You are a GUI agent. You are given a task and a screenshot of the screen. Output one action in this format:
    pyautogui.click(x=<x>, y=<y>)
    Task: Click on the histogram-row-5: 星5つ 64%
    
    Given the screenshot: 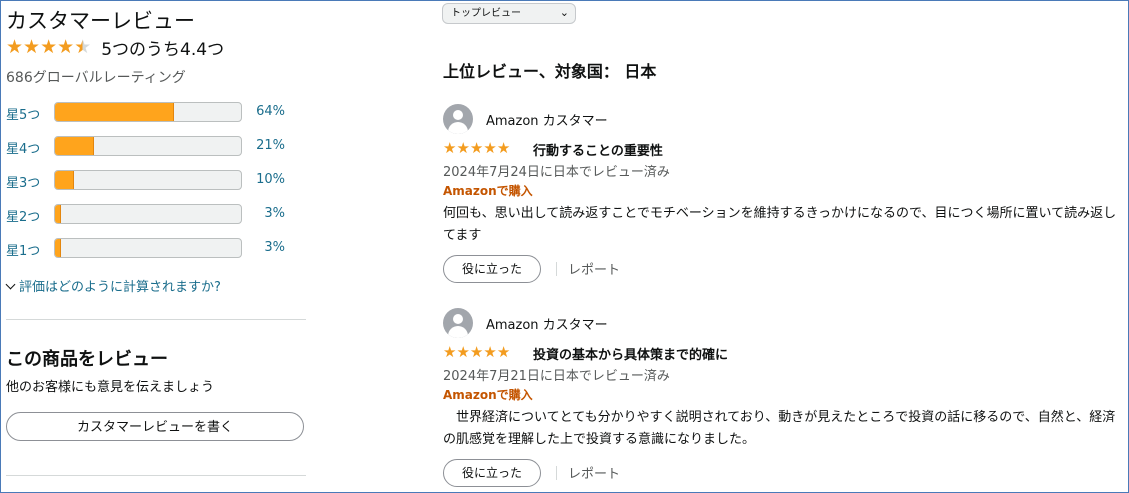 What is the action you would take?
    pyautogui.click(x=156, y=113)
    